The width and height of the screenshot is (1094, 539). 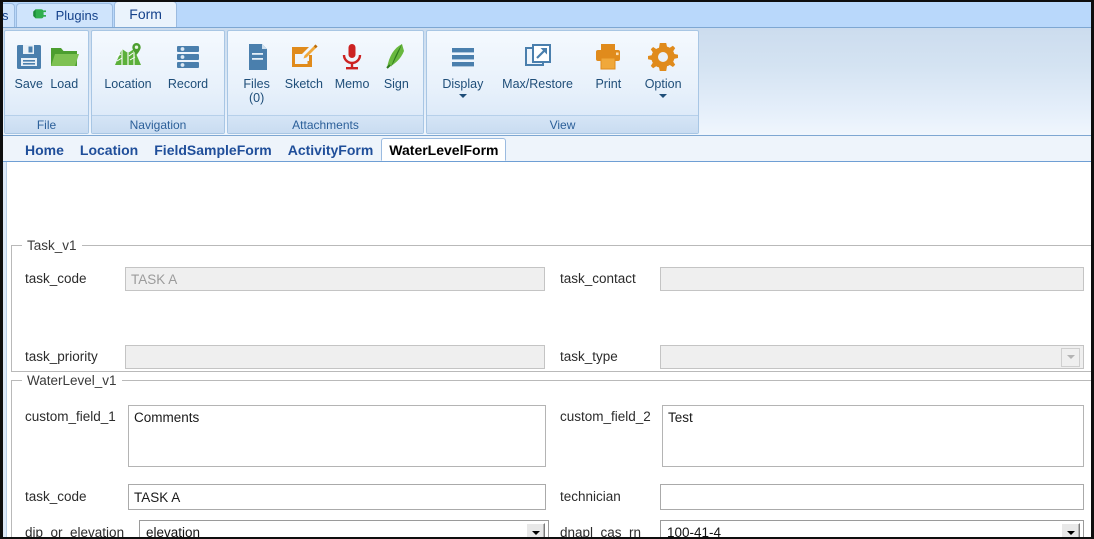 I want to click on field-row-task-contact: task_contact, so click(x=610, y=279).